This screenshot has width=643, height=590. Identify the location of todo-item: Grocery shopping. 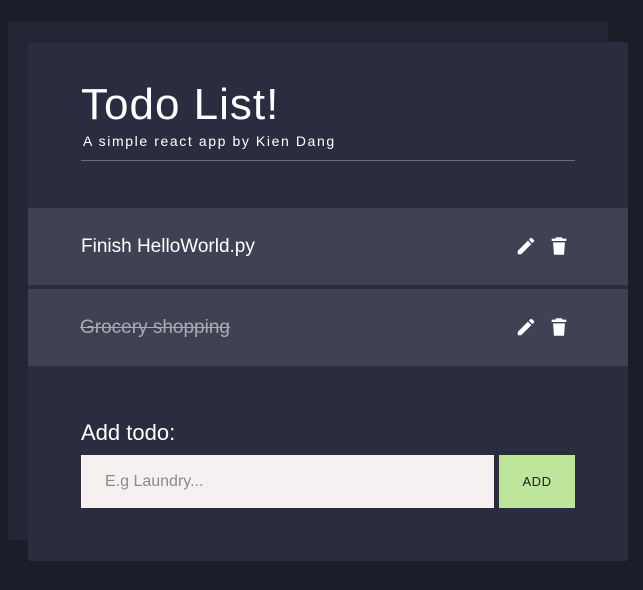
(328, 327).